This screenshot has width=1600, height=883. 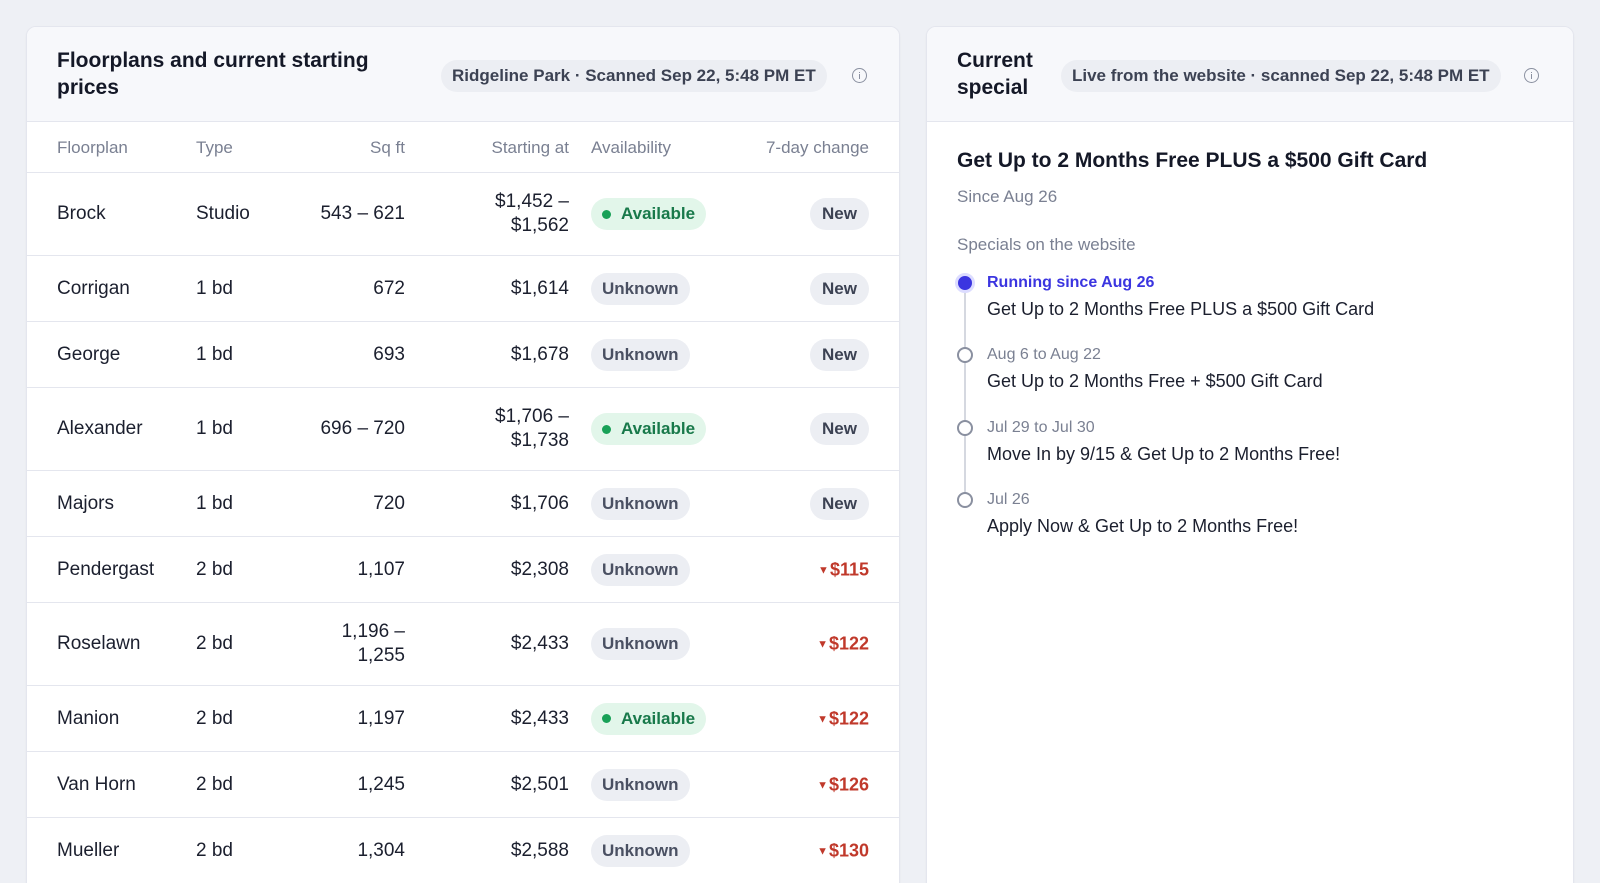 I want to click on floorplan-name: George, so click(x=89, y=354).